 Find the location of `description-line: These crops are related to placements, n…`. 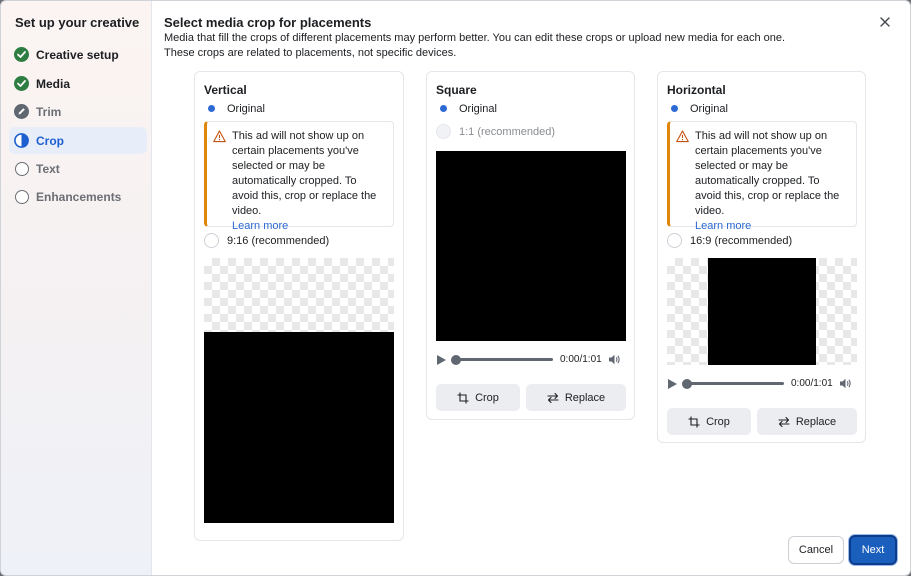

description-line: These crops are related to placements, n… is located at coordinates (310, 53).